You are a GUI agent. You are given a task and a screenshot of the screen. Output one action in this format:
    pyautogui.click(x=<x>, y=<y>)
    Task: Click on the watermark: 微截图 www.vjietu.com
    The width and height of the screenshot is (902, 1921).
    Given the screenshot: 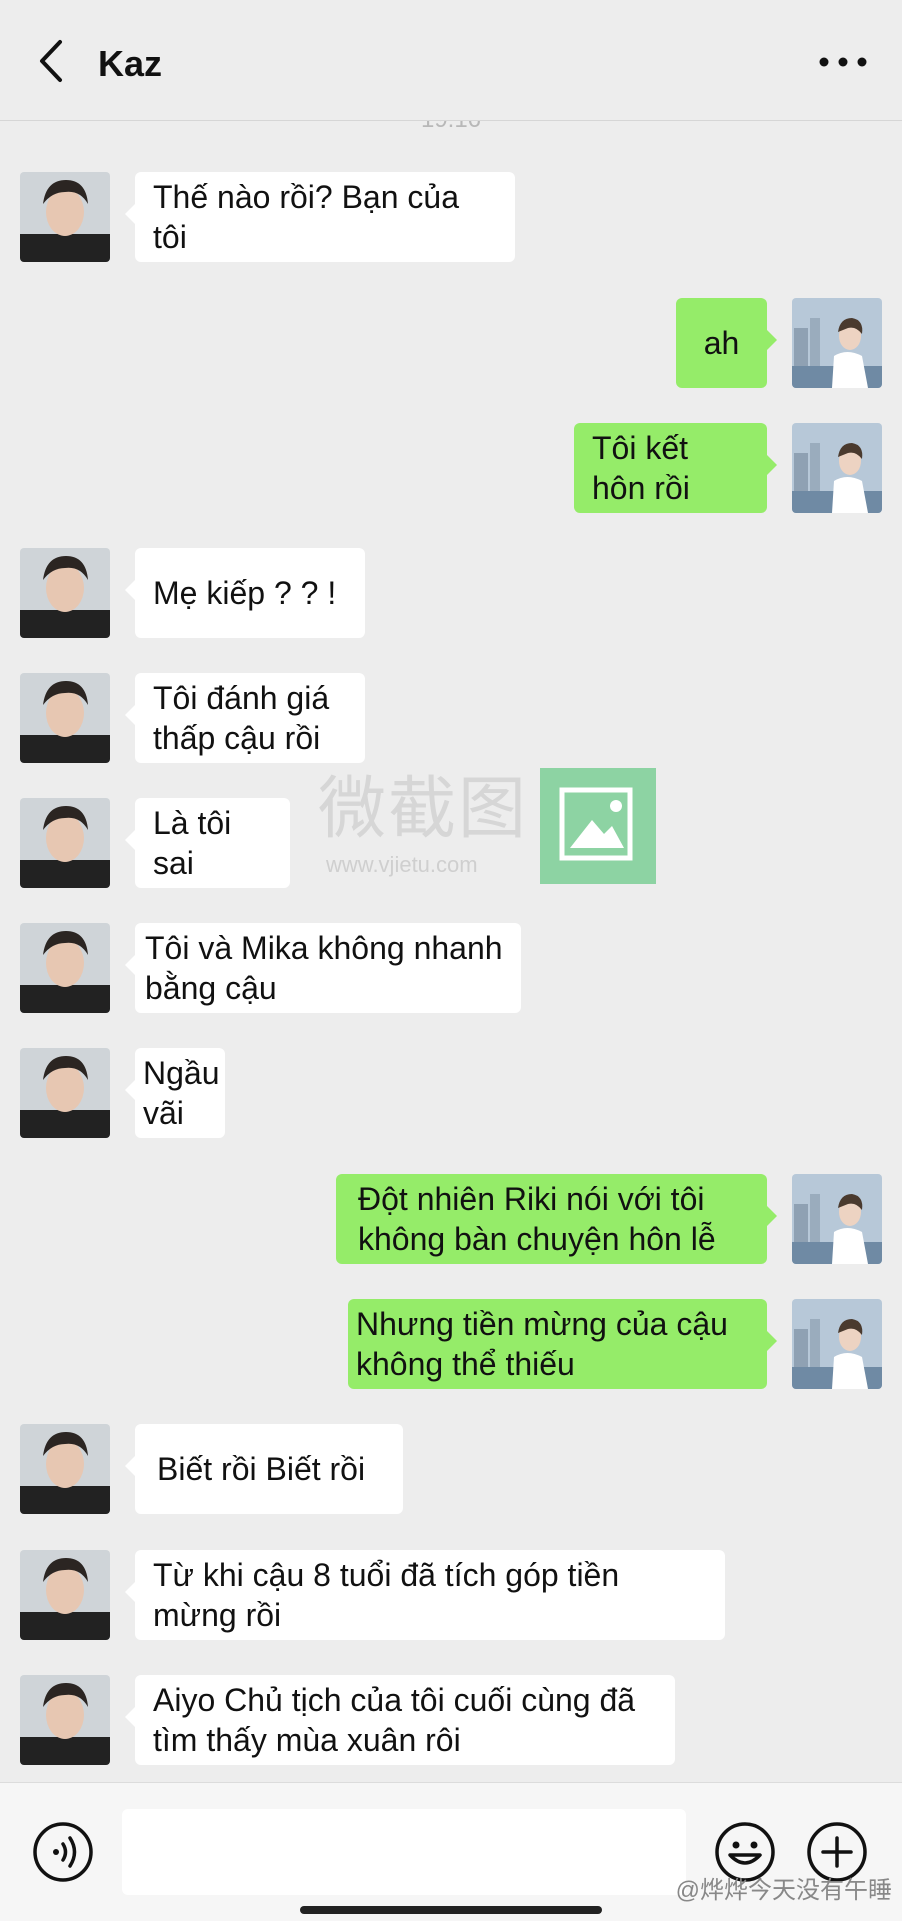 What is the action you would take?
    pyautogui.click(x=488, y=829)
    